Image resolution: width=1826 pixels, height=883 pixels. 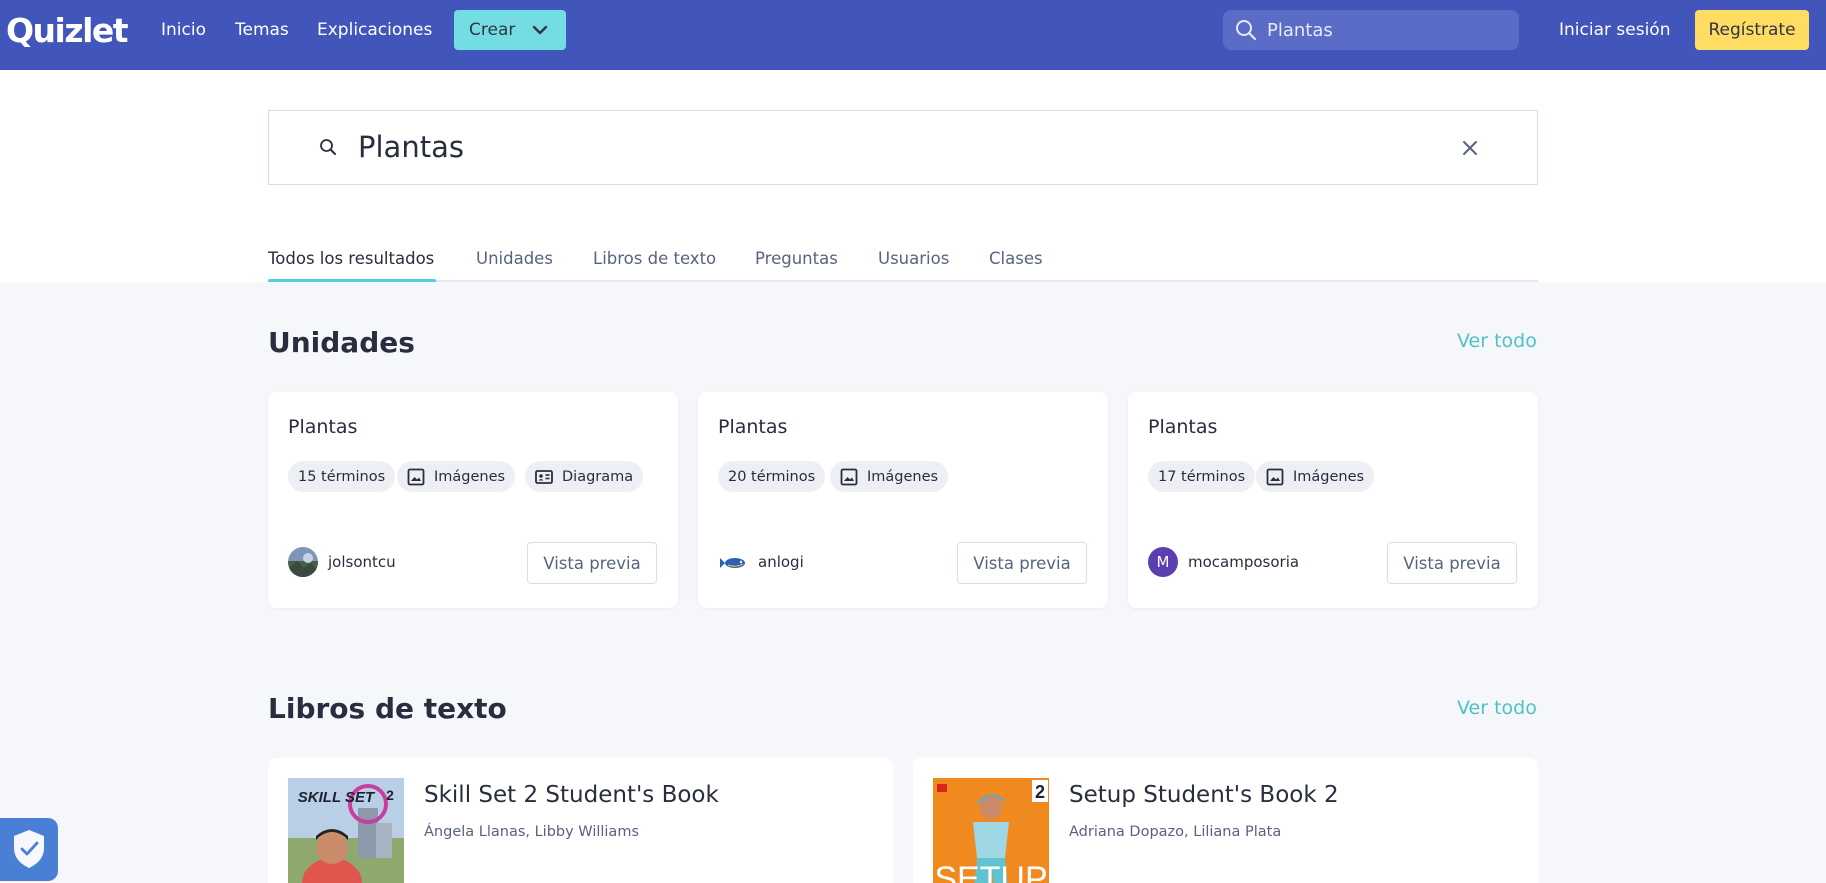 I want to click on cover-title: SETUP, so click(x=990, y=871).